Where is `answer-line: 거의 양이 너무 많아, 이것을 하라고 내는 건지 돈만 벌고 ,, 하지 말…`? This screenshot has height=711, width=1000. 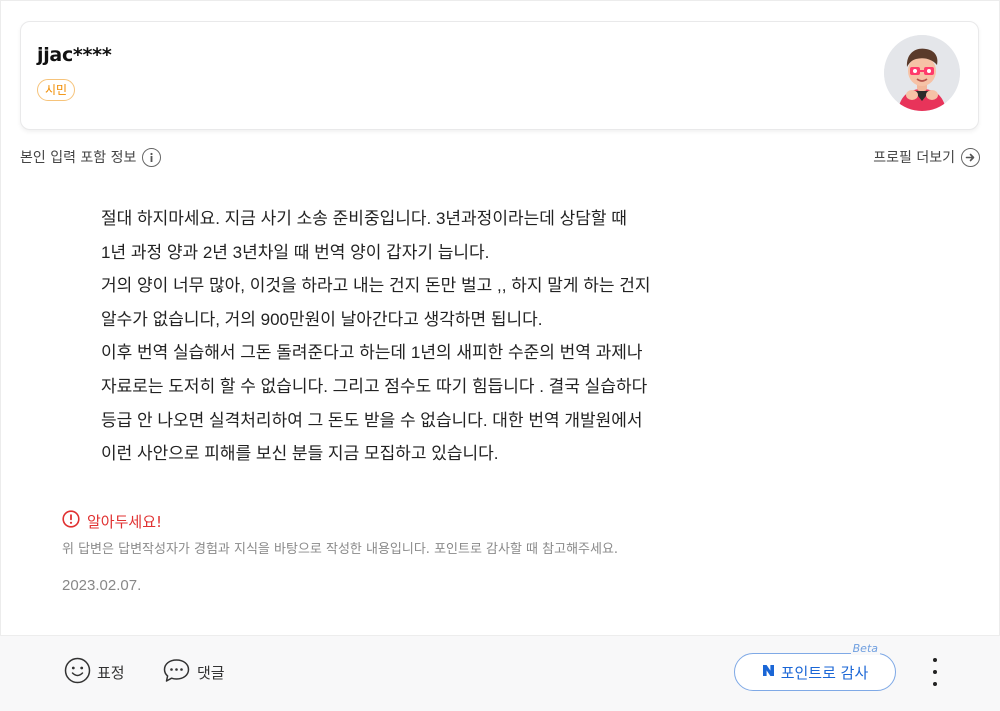
answer-line: 거의 양이 너무 많아, 이것을 하라고 내는 건지 돈만 벌고 ,, 하지 말… is located at coordinates (376, 286).